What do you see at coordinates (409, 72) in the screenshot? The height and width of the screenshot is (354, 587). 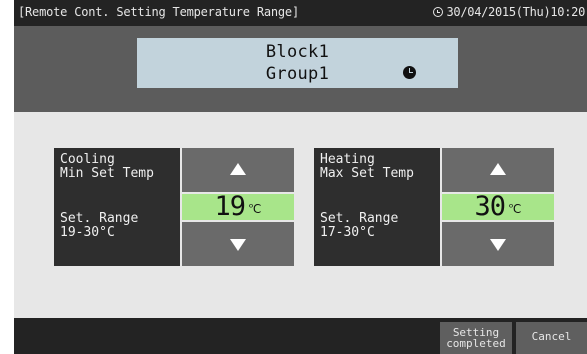 I see `timer-status-icon` at bounding box center [409, 72].